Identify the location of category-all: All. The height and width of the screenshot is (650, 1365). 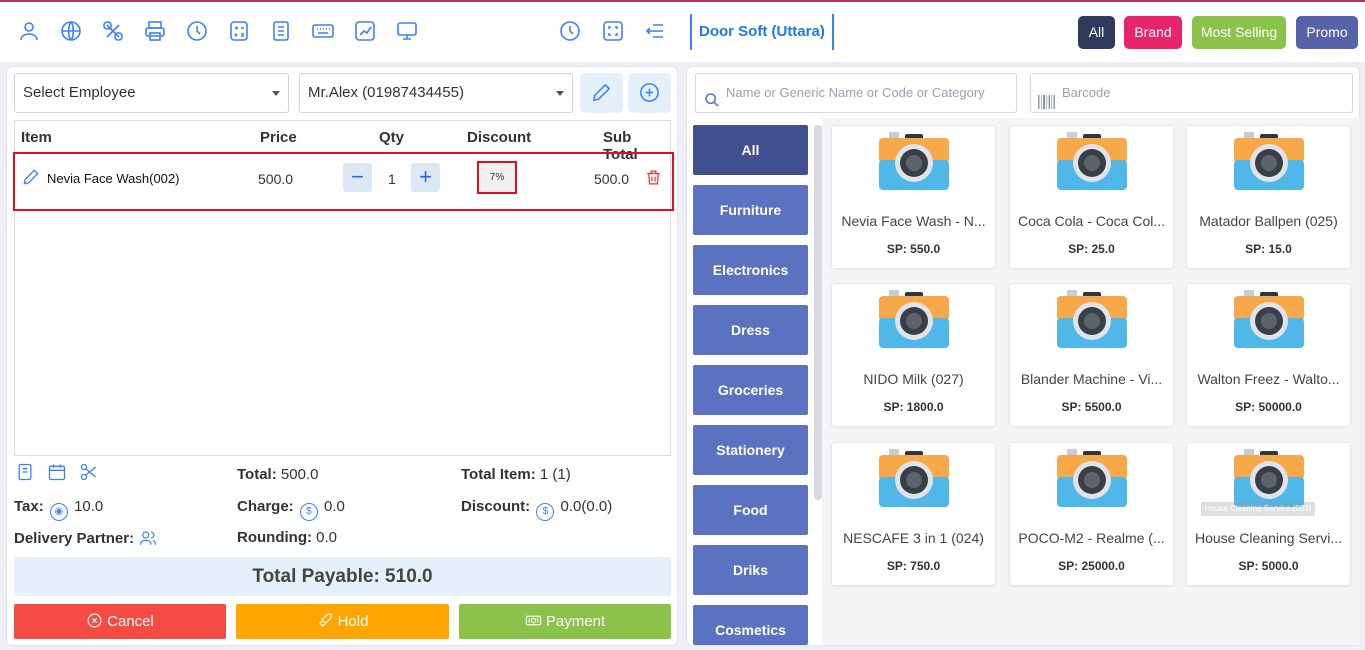
(750, 150).